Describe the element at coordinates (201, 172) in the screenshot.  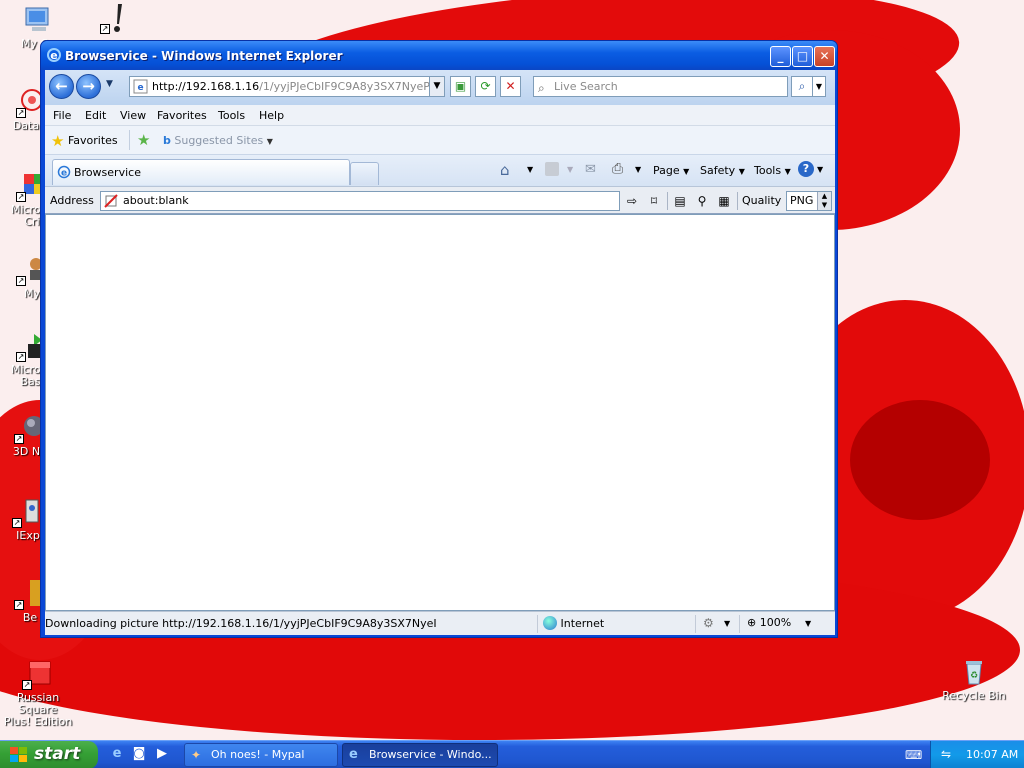
I see `tab-browservice: e Browservice` at that location.